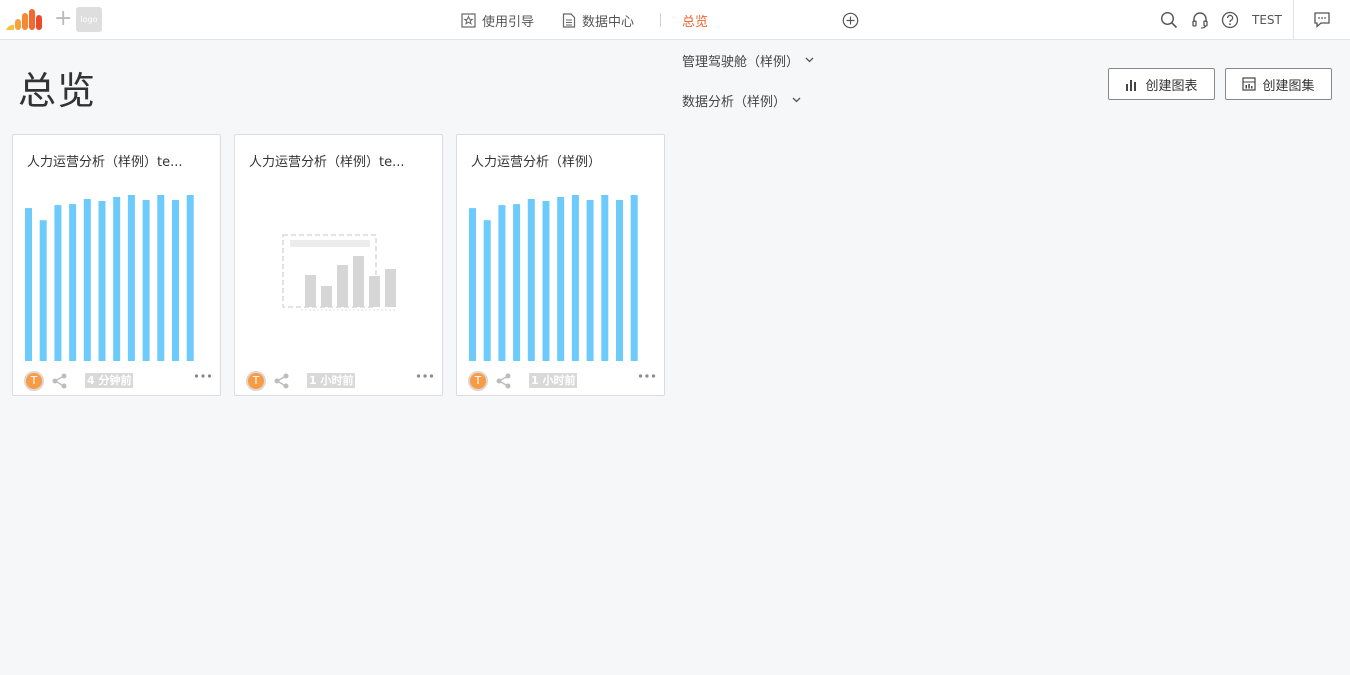 The image size is (1350, 675). What do you see at coordinates (1131, 85) in the screenshot?
I see `bar-chart-icon` at bounding box center [1131, 85].